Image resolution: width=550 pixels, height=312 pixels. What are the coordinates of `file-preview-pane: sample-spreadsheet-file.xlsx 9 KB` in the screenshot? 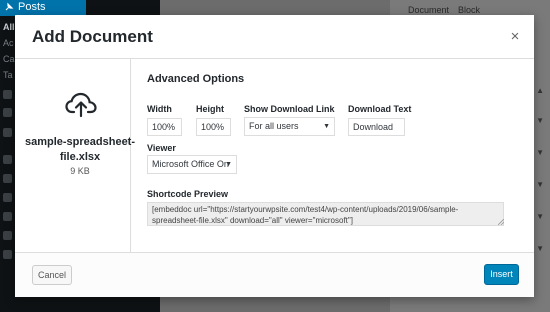 It's located at (75, 156).